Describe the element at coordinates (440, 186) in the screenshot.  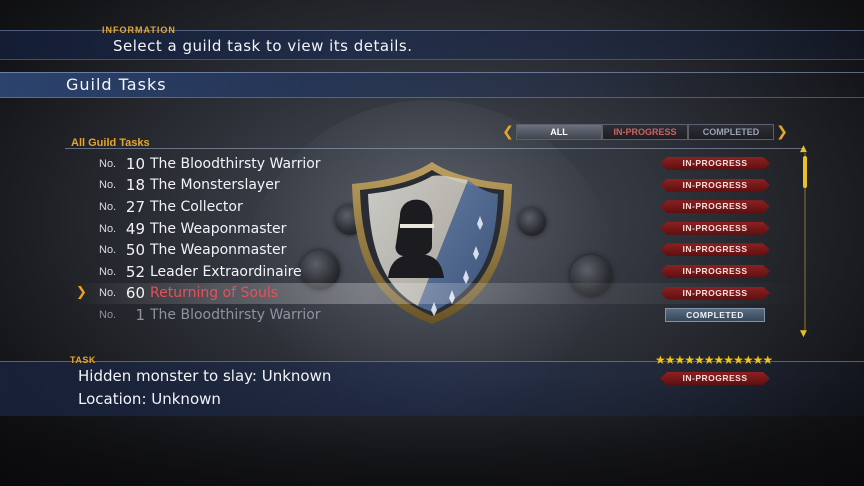
I see `task-row: No. 18 The Monsterslayer IN-PROGRESS` at that location.